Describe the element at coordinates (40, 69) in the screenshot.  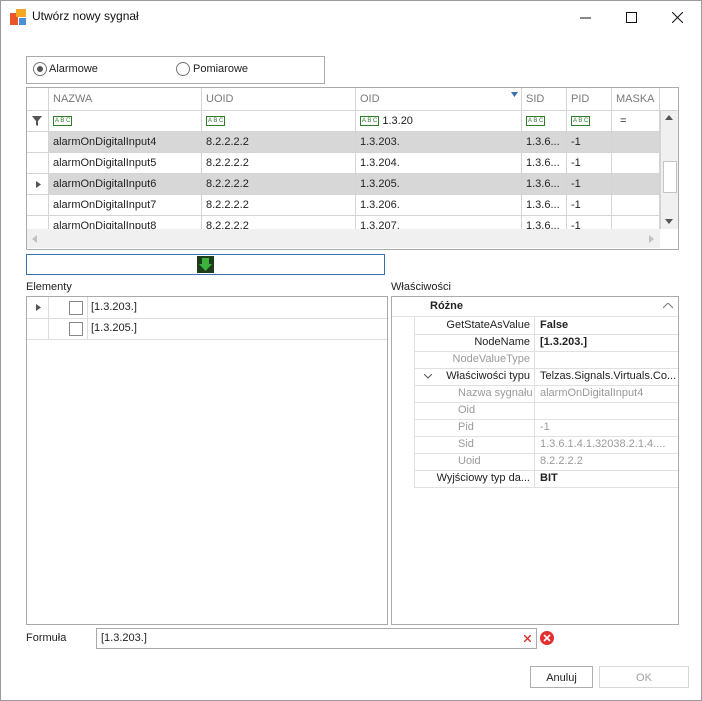
I see `radio-alarmowe` at that location.